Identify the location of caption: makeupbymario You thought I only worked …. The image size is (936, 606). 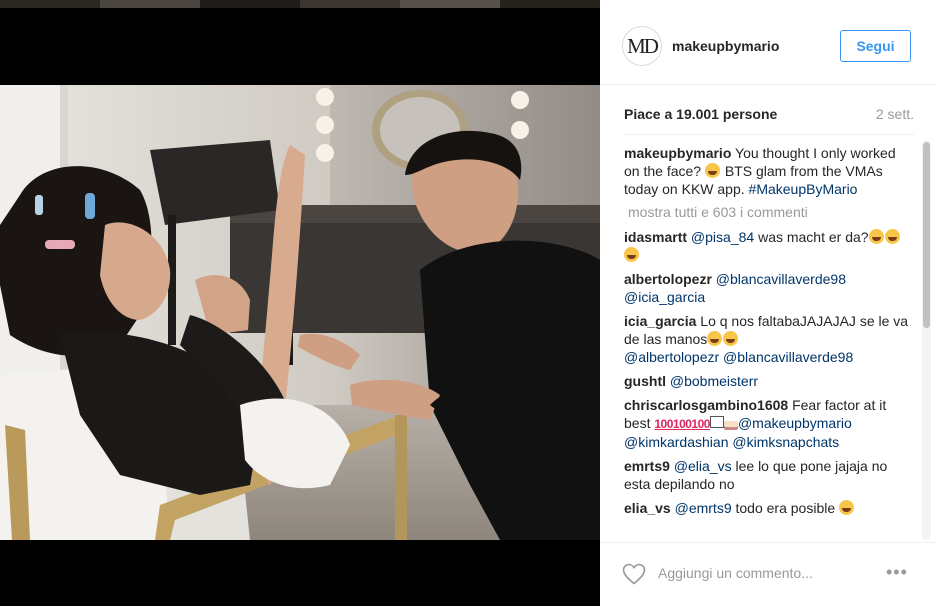
(769, 171).